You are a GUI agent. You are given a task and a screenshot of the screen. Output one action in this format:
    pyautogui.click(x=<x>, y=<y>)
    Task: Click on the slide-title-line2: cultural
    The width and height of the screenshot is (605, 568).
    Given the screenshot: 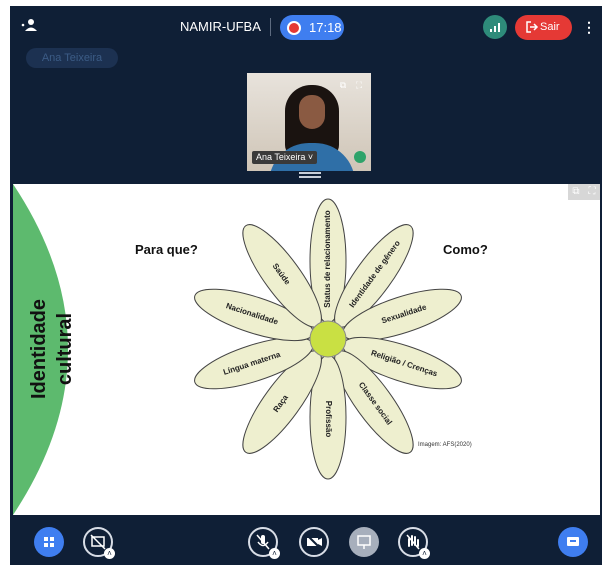 What is the action you would take?
    pyautogui.click(x=65, y=349)
    